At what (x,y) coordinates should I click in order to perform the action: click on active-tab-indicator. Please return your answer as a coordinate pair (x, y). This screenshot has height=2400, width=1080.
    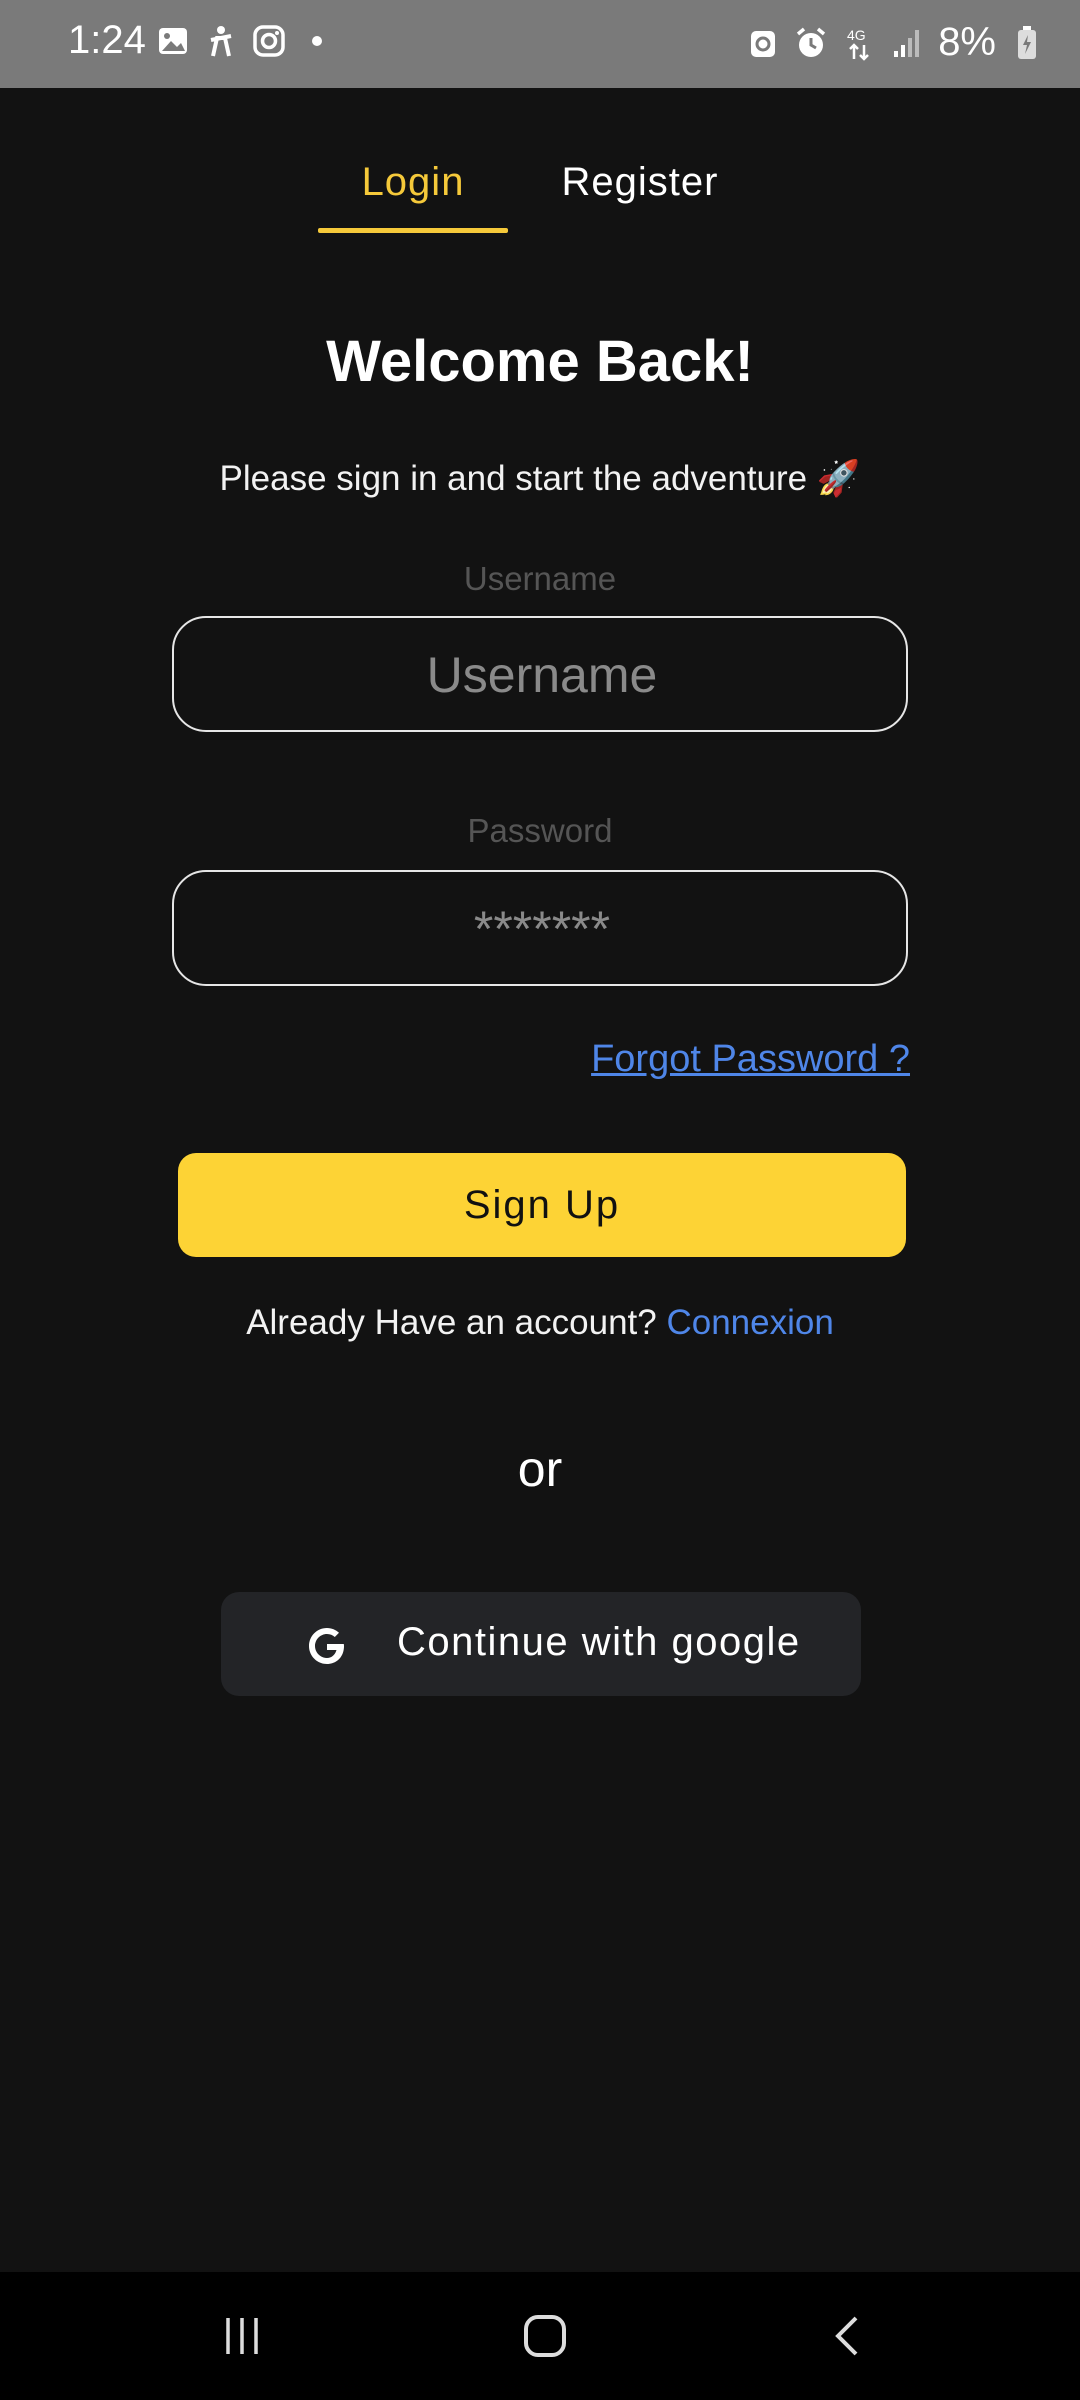
    Looking at the image, I should click on (413, 230).